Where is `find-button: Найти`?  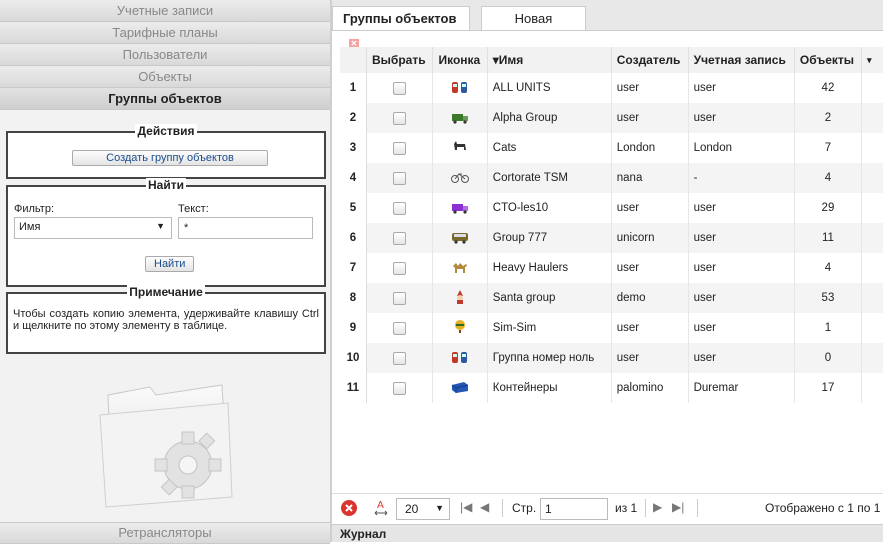
find-button: Найти is located at coordinates (169, 264).